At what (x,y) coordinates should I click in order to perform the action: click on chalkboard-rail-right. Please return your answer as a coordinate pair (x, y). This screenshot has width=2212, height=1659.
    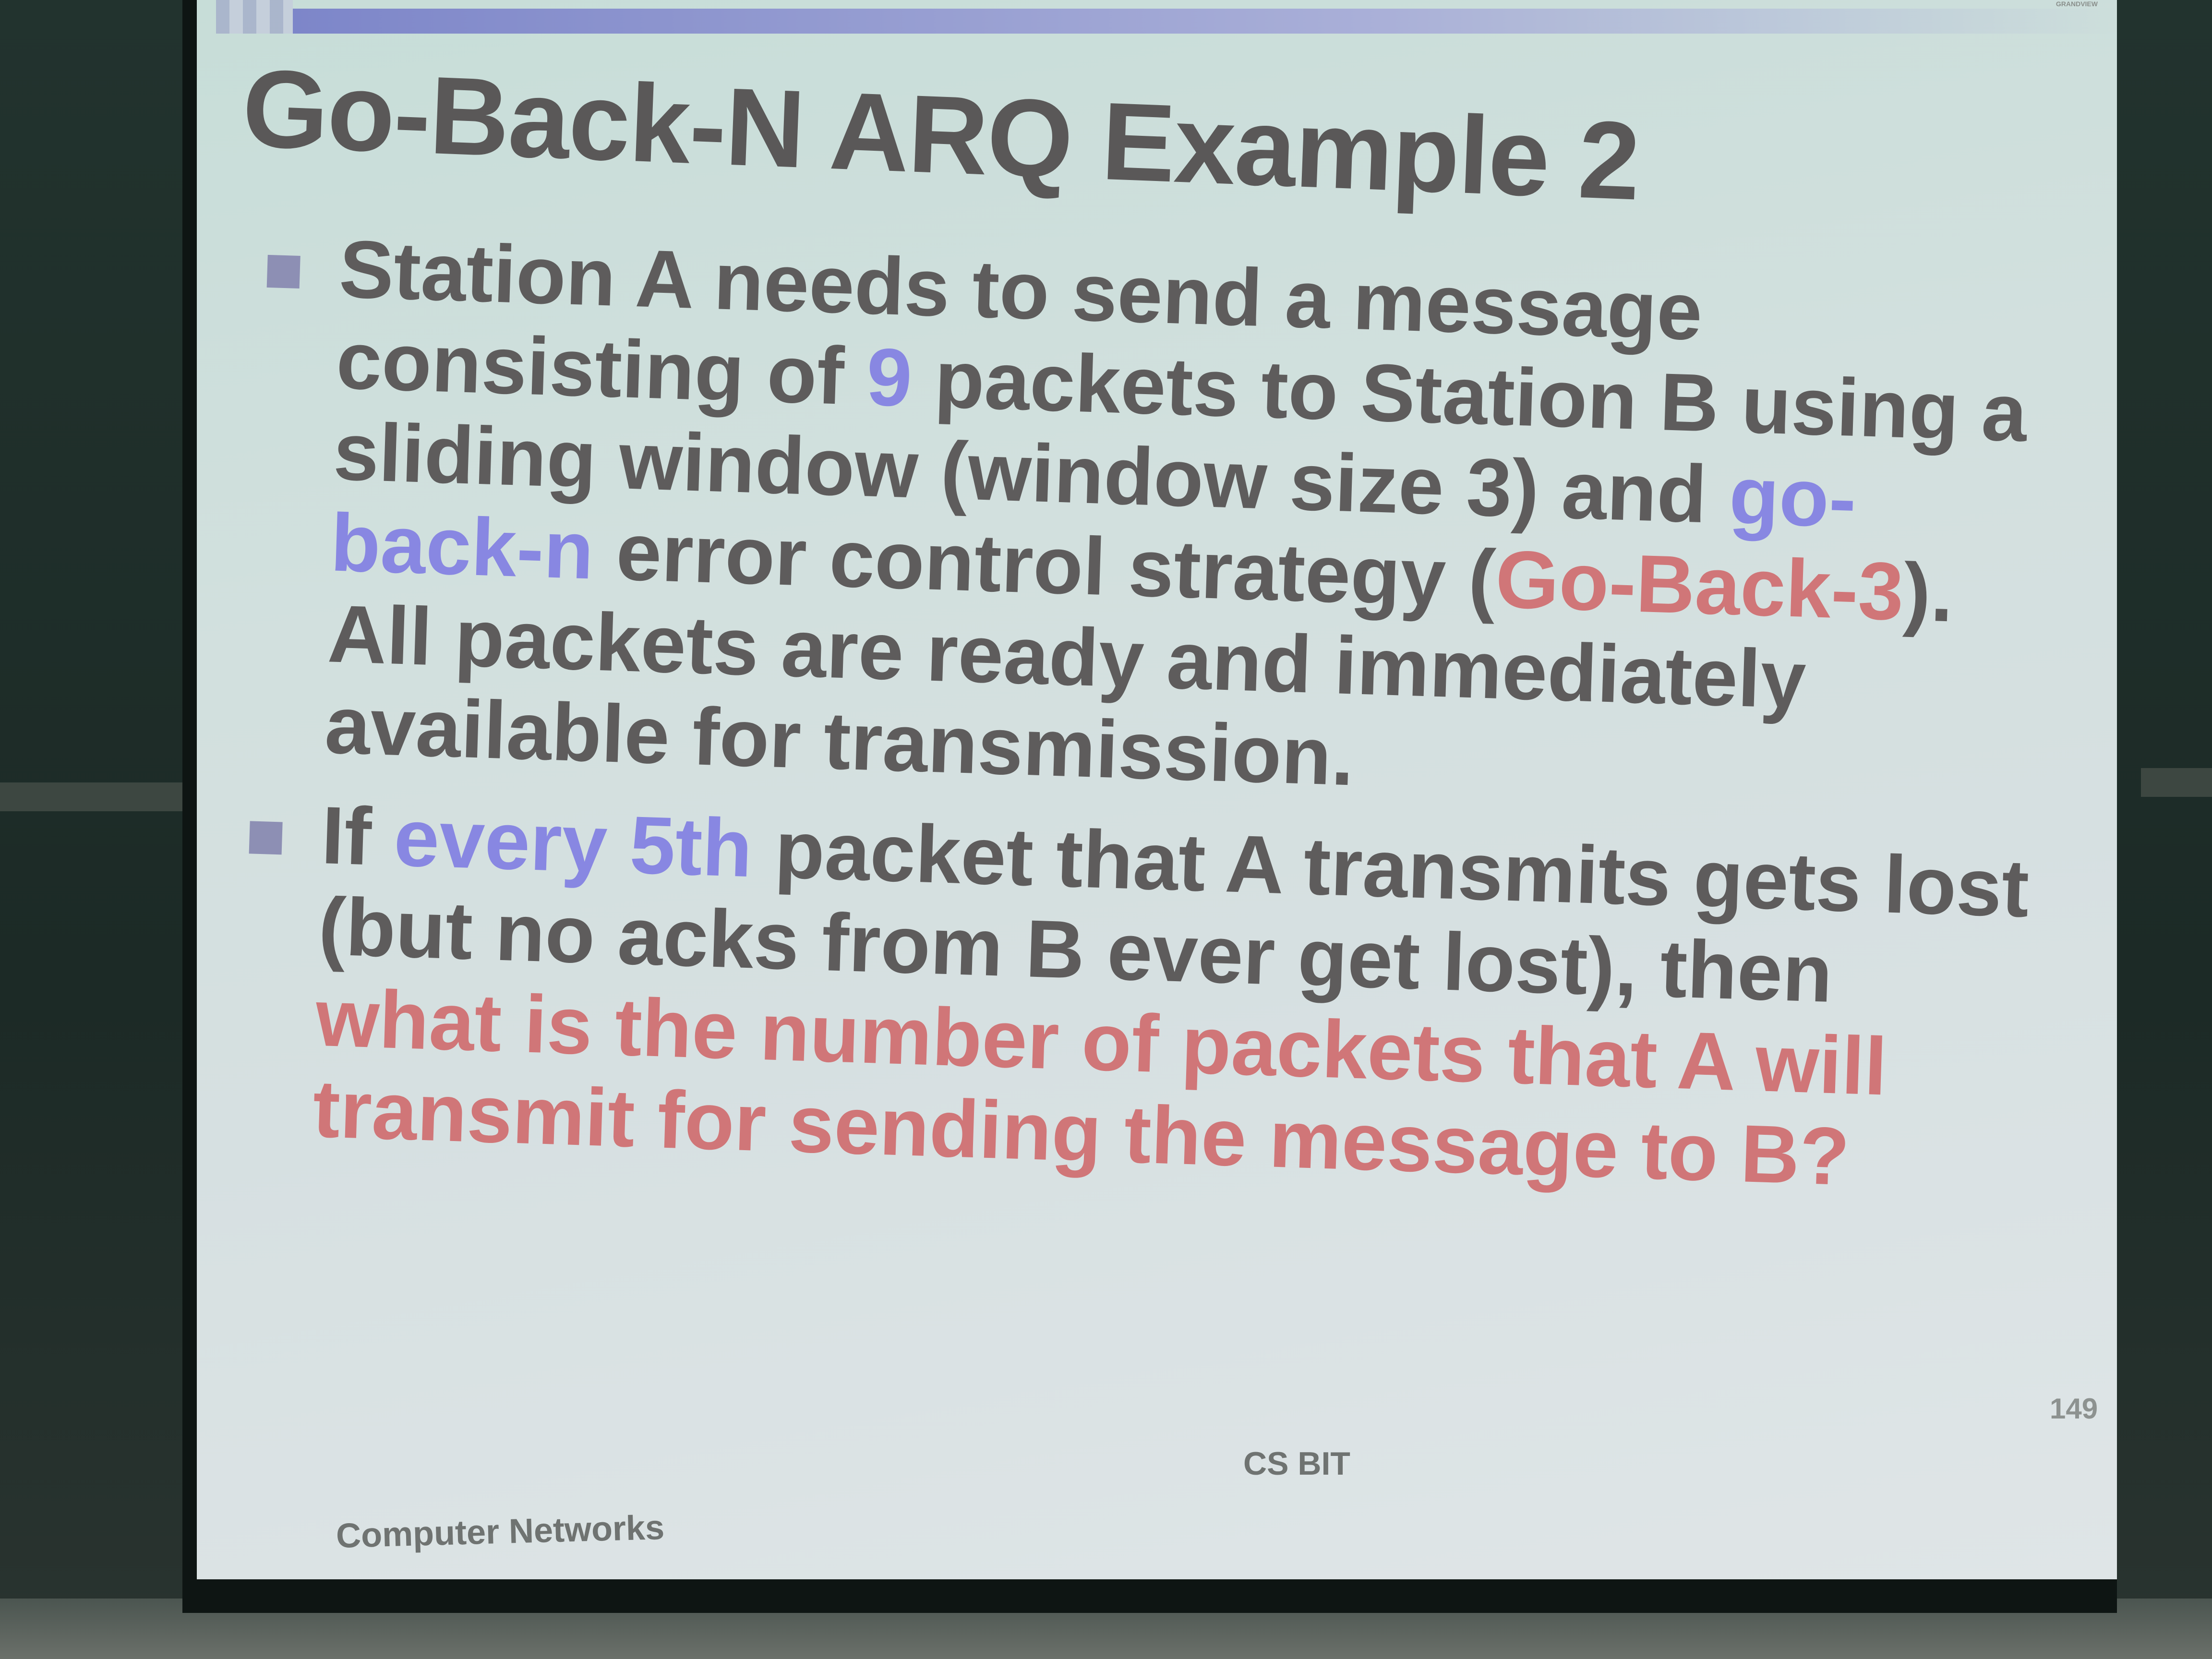
    Looking at the image, I should click on (2176, 782).